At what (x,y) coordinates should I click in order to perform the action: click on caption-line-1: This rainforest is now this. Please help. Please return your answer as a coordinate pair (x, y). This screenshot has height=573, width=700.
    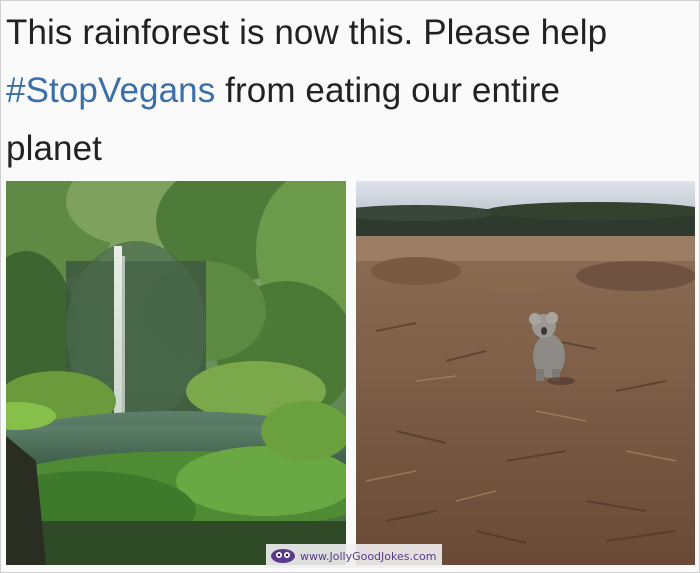
    Looking at the image, I should click on (307, 32).